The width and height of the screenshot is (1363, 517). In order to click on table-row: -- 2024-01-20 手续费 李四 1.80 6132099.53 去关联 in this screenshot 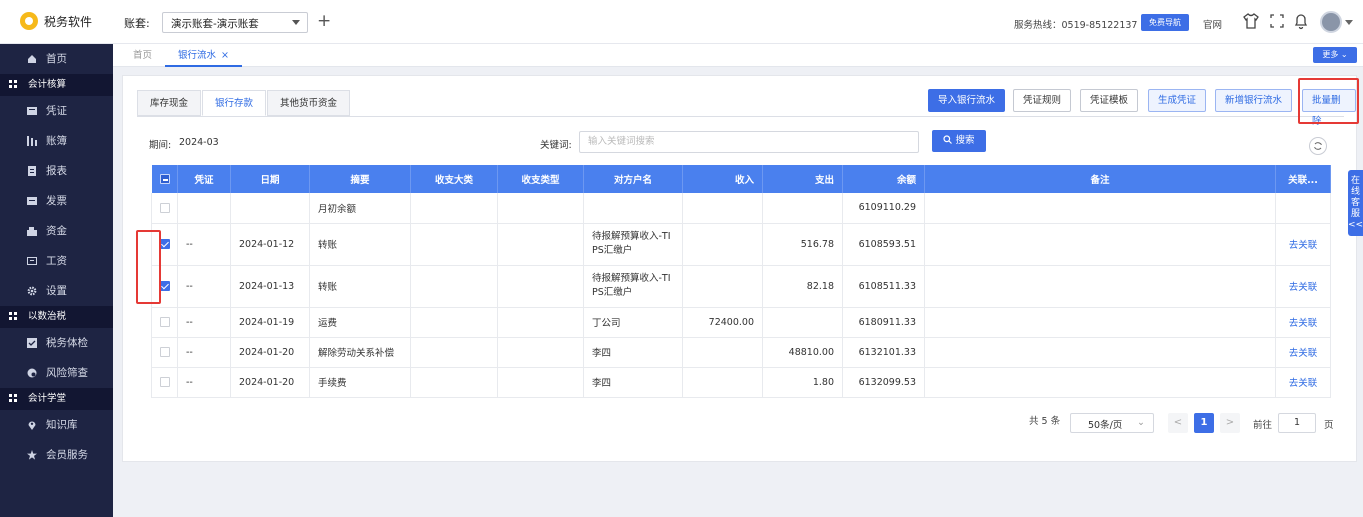, I will do `click(741, 382)`.